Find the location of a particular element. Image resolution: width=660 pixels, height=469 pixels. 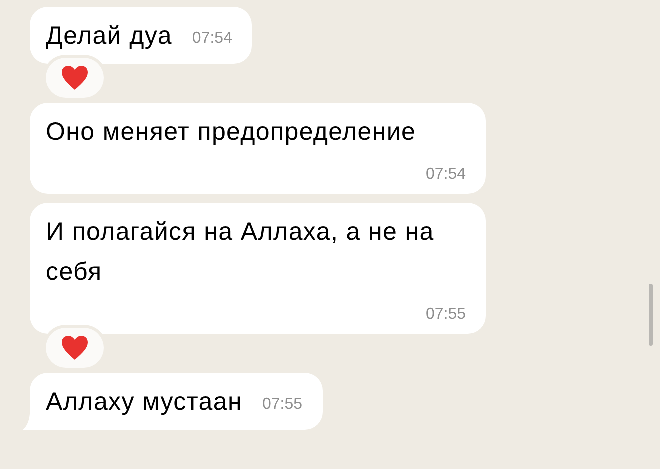

scrollbar is located at coordinates (651, 315).